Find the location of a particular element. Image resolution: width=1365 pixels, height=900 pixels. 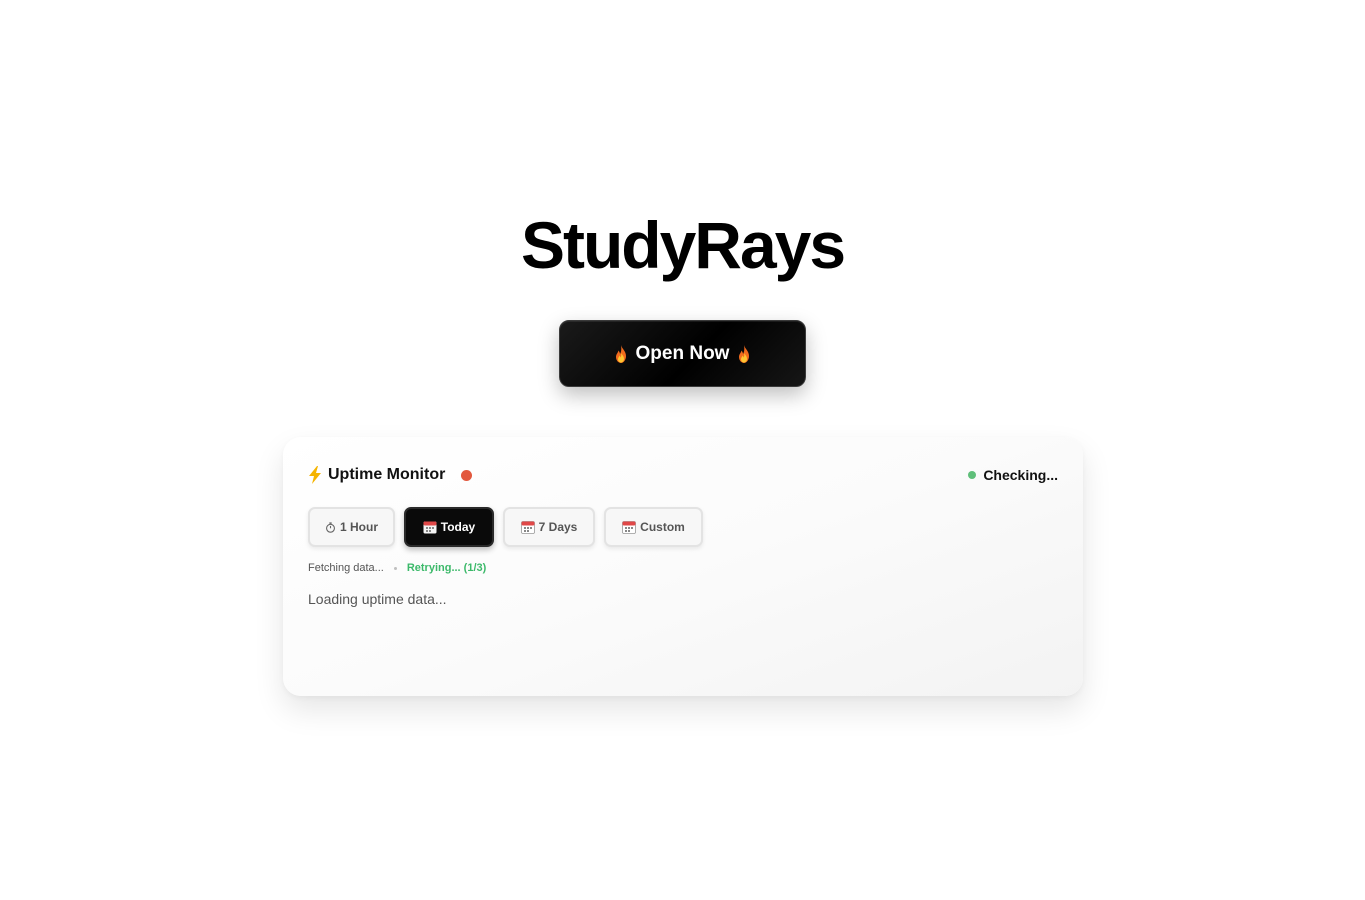

separator-dot is located at coordinates (395, 568).